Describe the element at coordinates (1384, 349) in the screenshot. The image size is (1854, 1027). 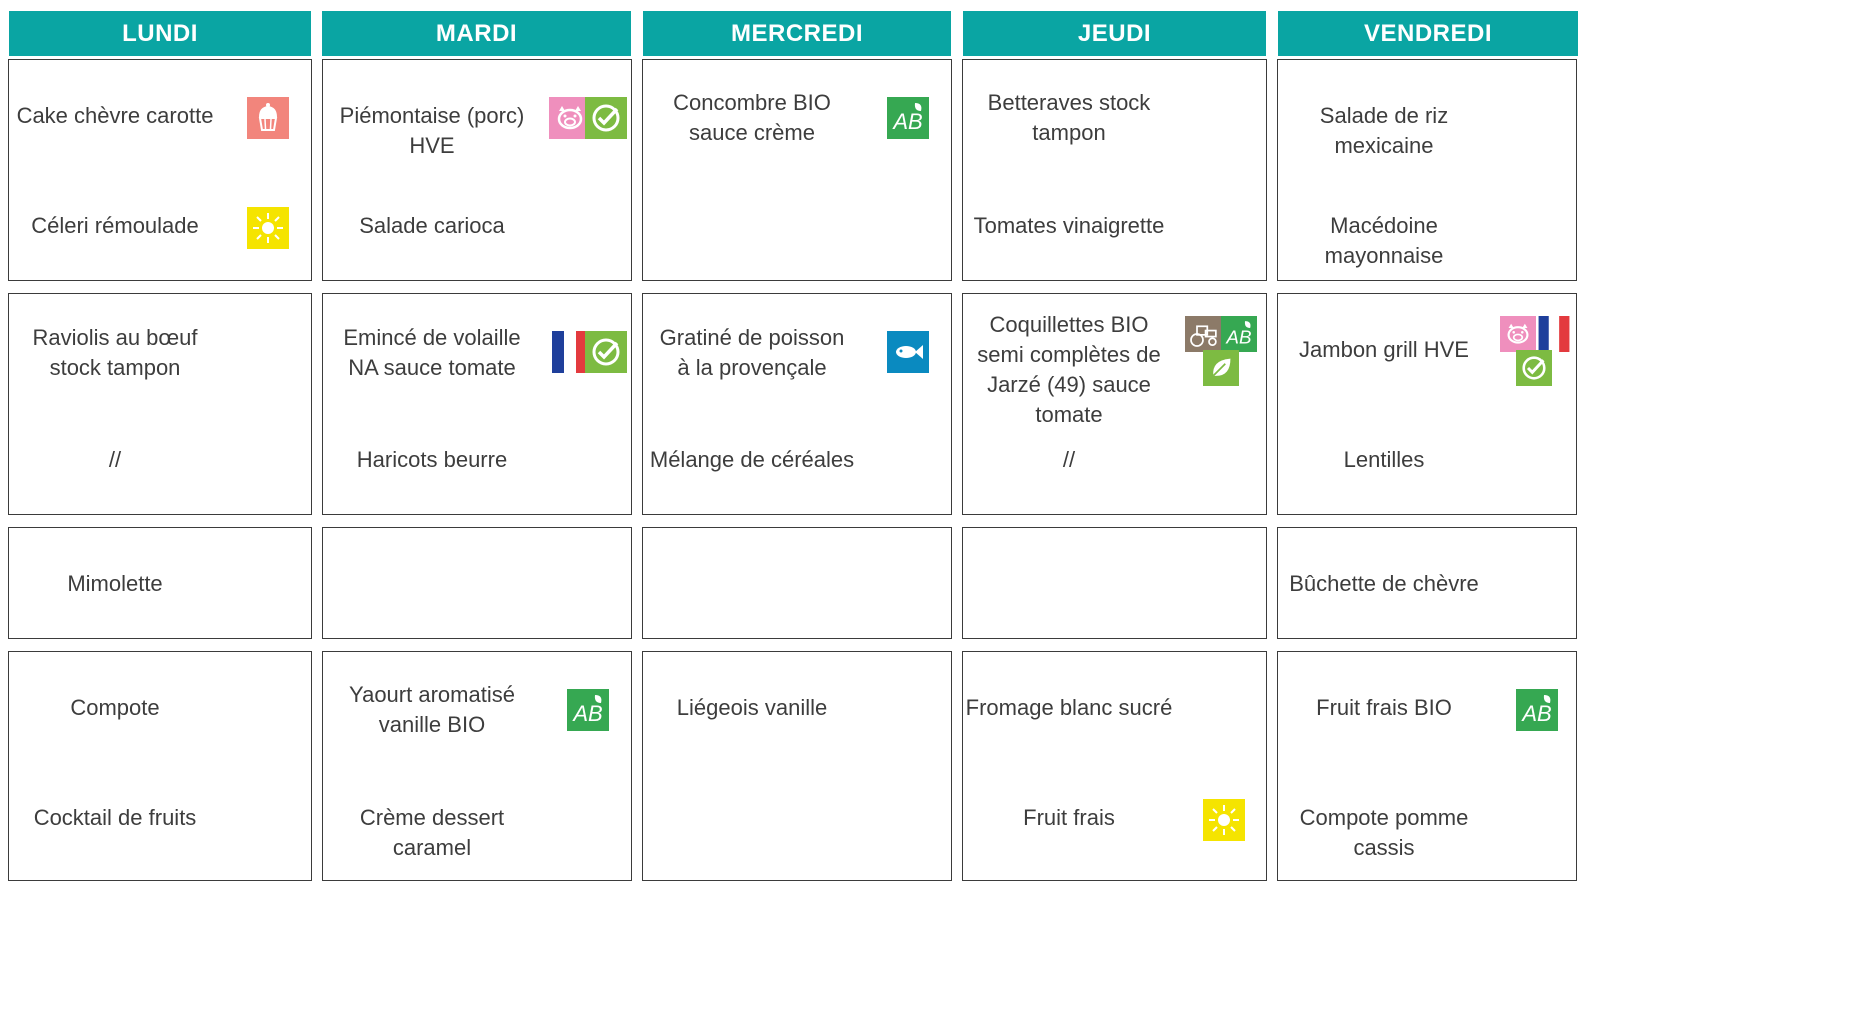
I see `dish-vendredi-plat: Jambon grill HVE` at that location.